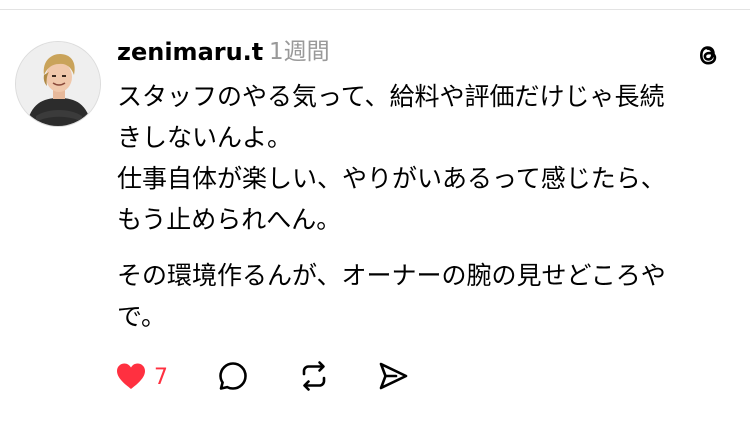  I want to click on comment-icon, so click(233, 378).